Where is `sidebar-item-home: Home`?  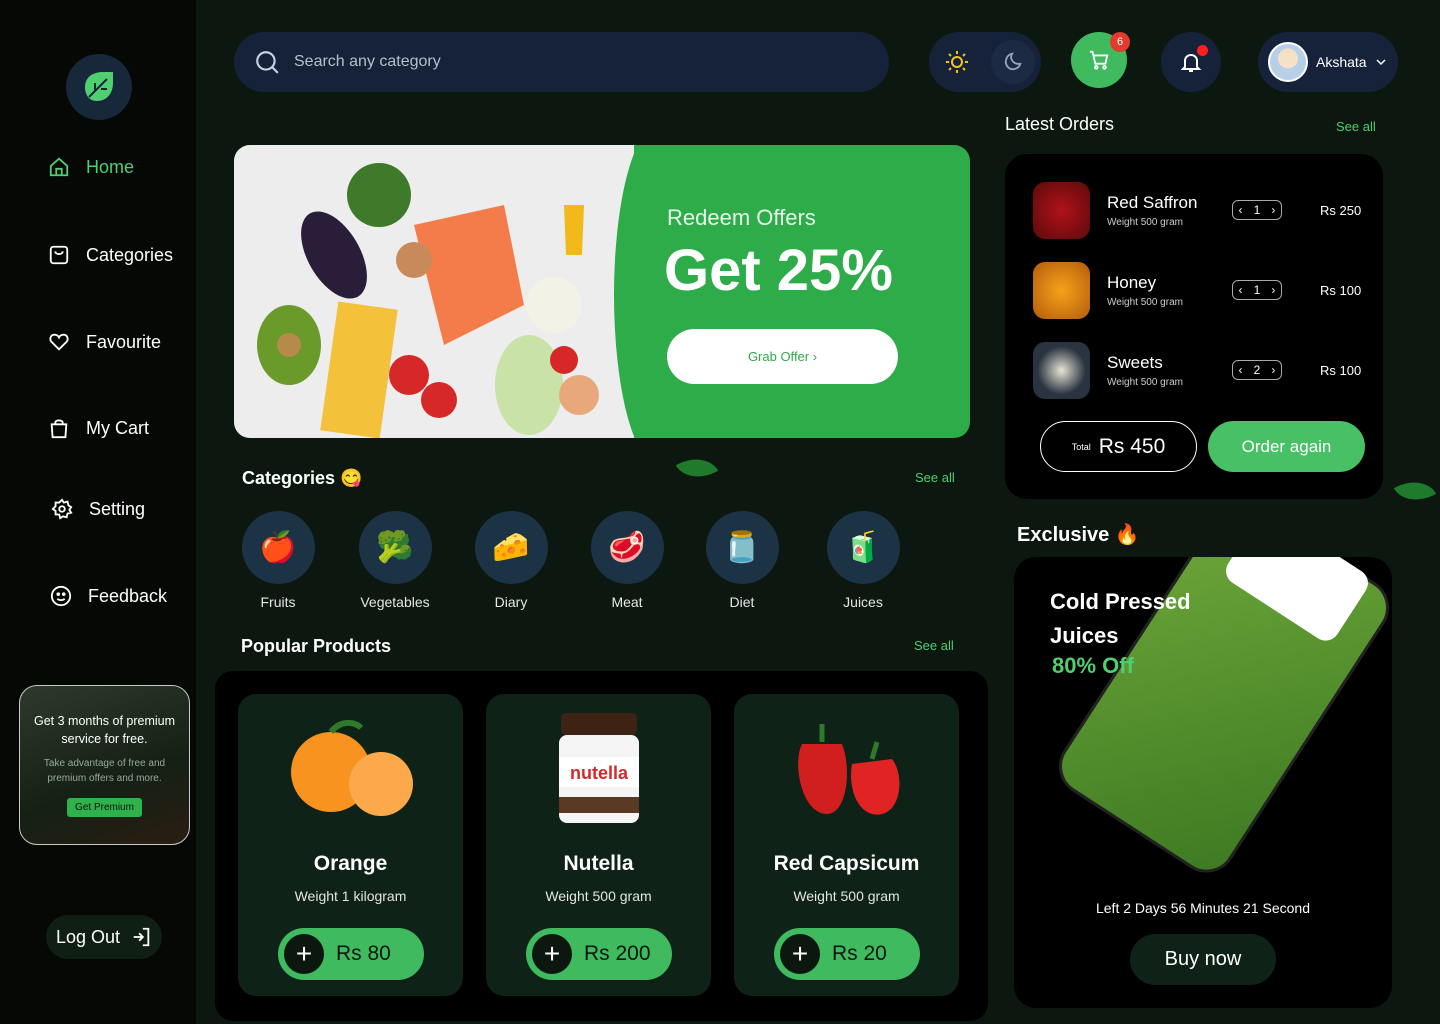 sidebar-item-home: Home is located at coordinates (91, 167).